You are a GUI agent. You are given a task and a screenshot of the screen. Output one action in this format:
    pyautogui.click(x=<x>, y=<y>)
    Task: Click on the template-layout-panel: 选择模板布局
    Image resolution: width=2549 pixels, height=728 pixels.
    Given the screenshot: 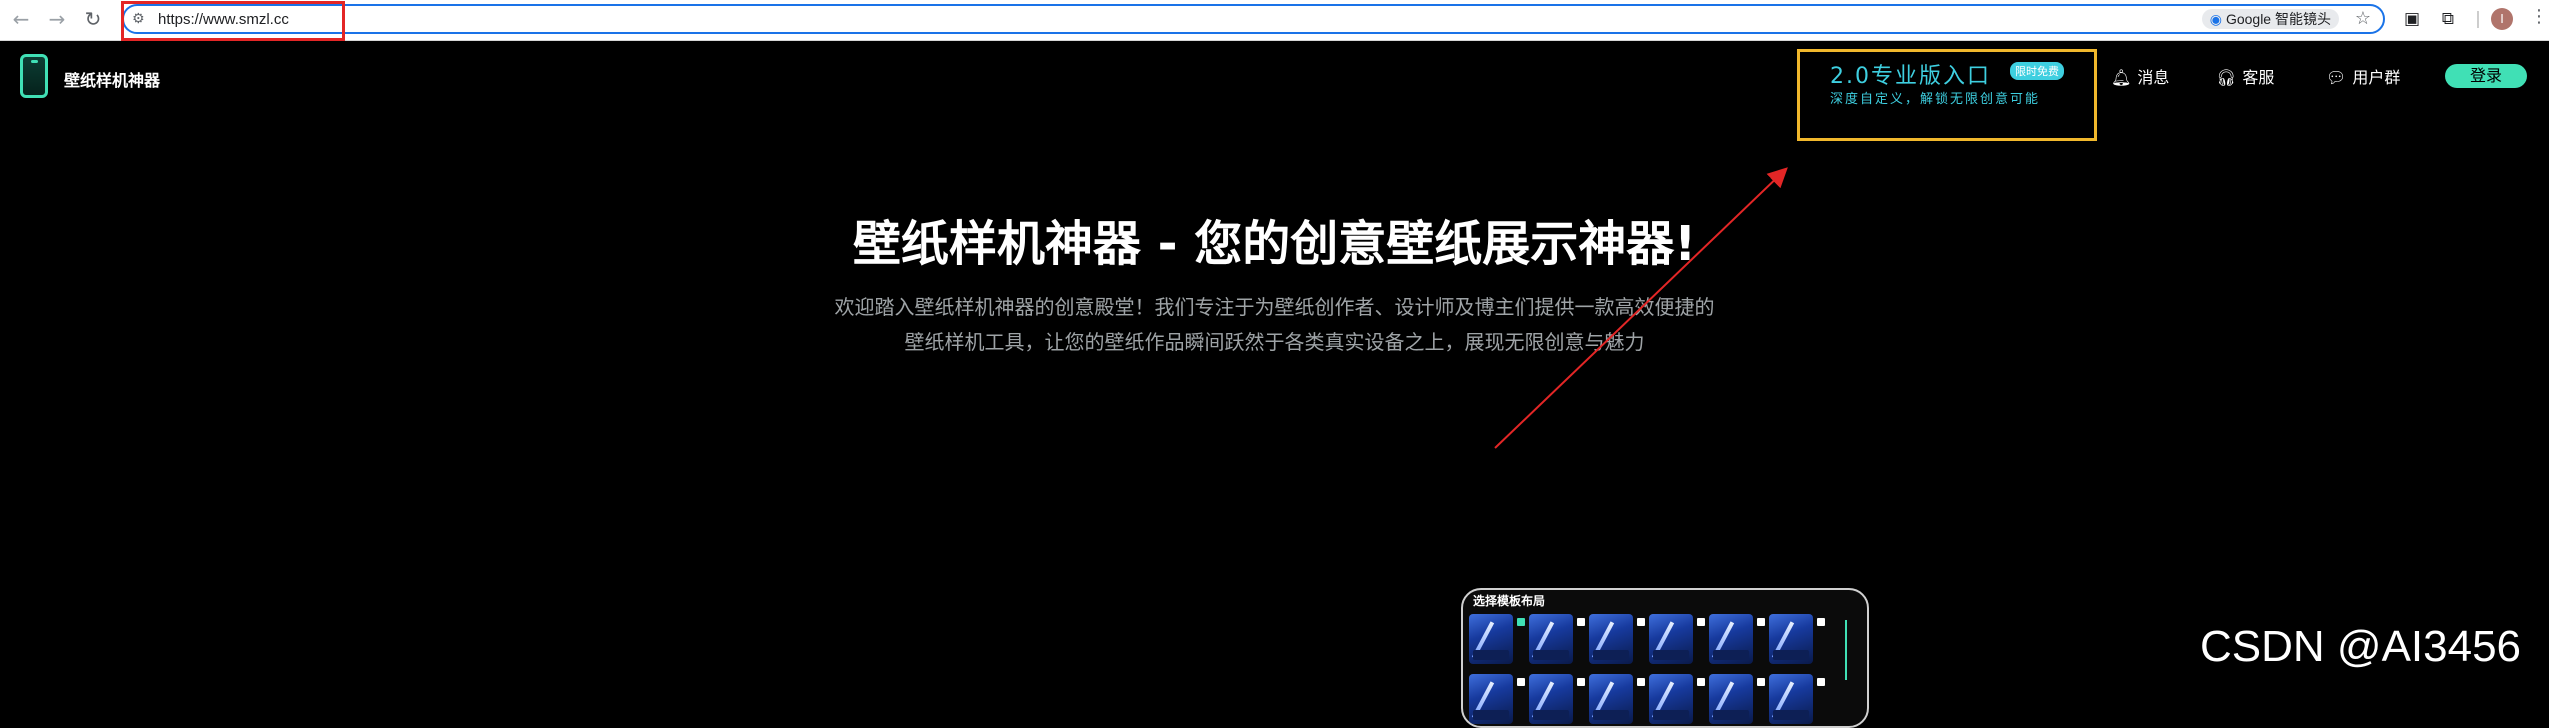 What is the action you would take?
    pyautogui.click(x=1665, y=658)
    